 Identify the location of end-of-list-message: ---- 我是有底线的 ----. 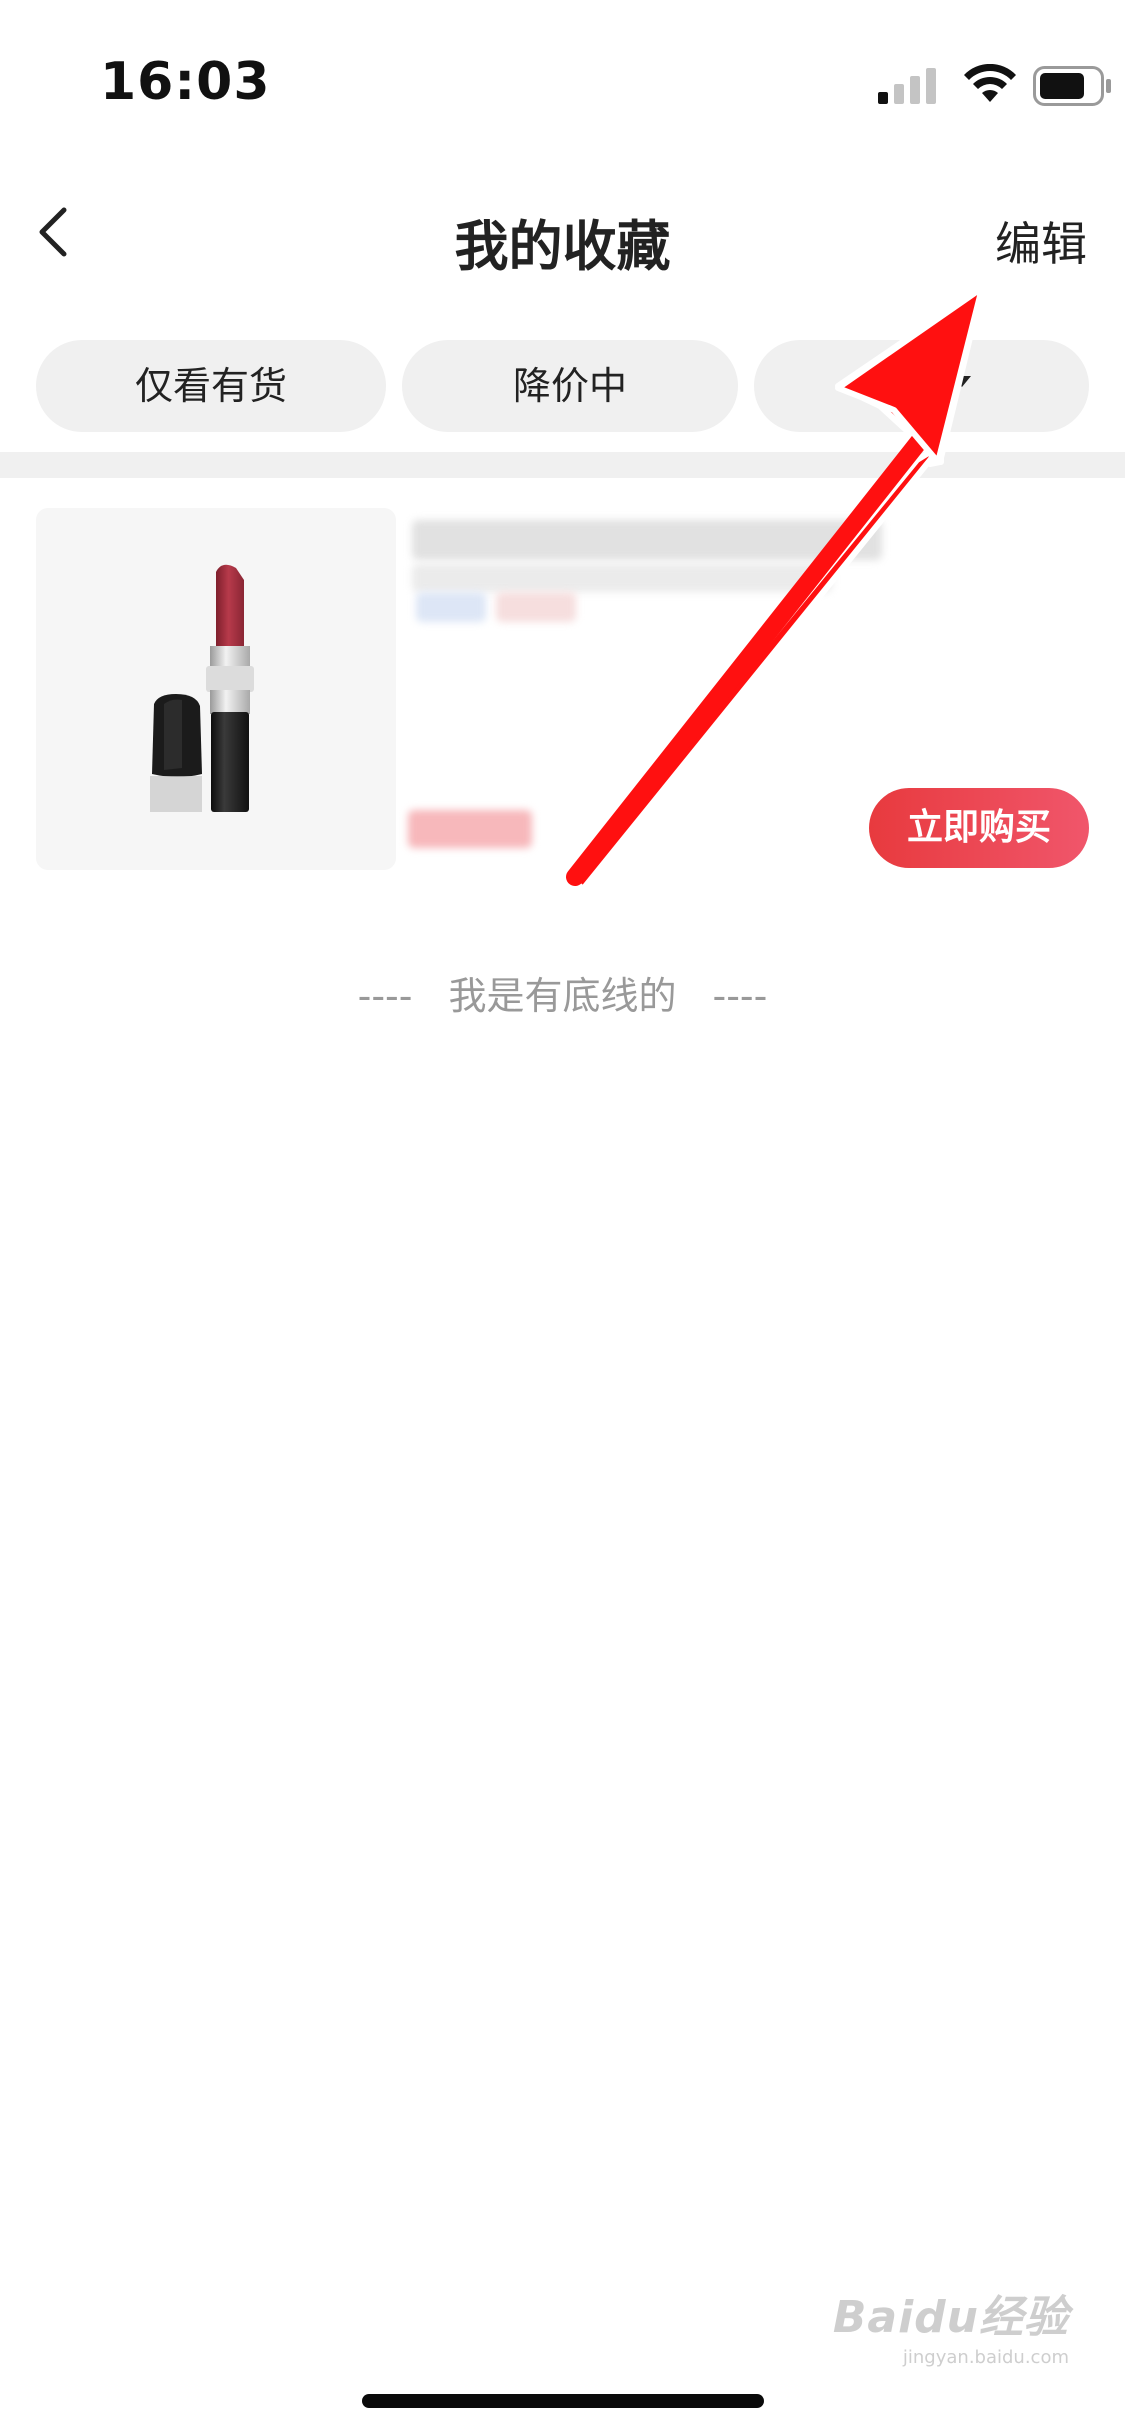
(562, 992).